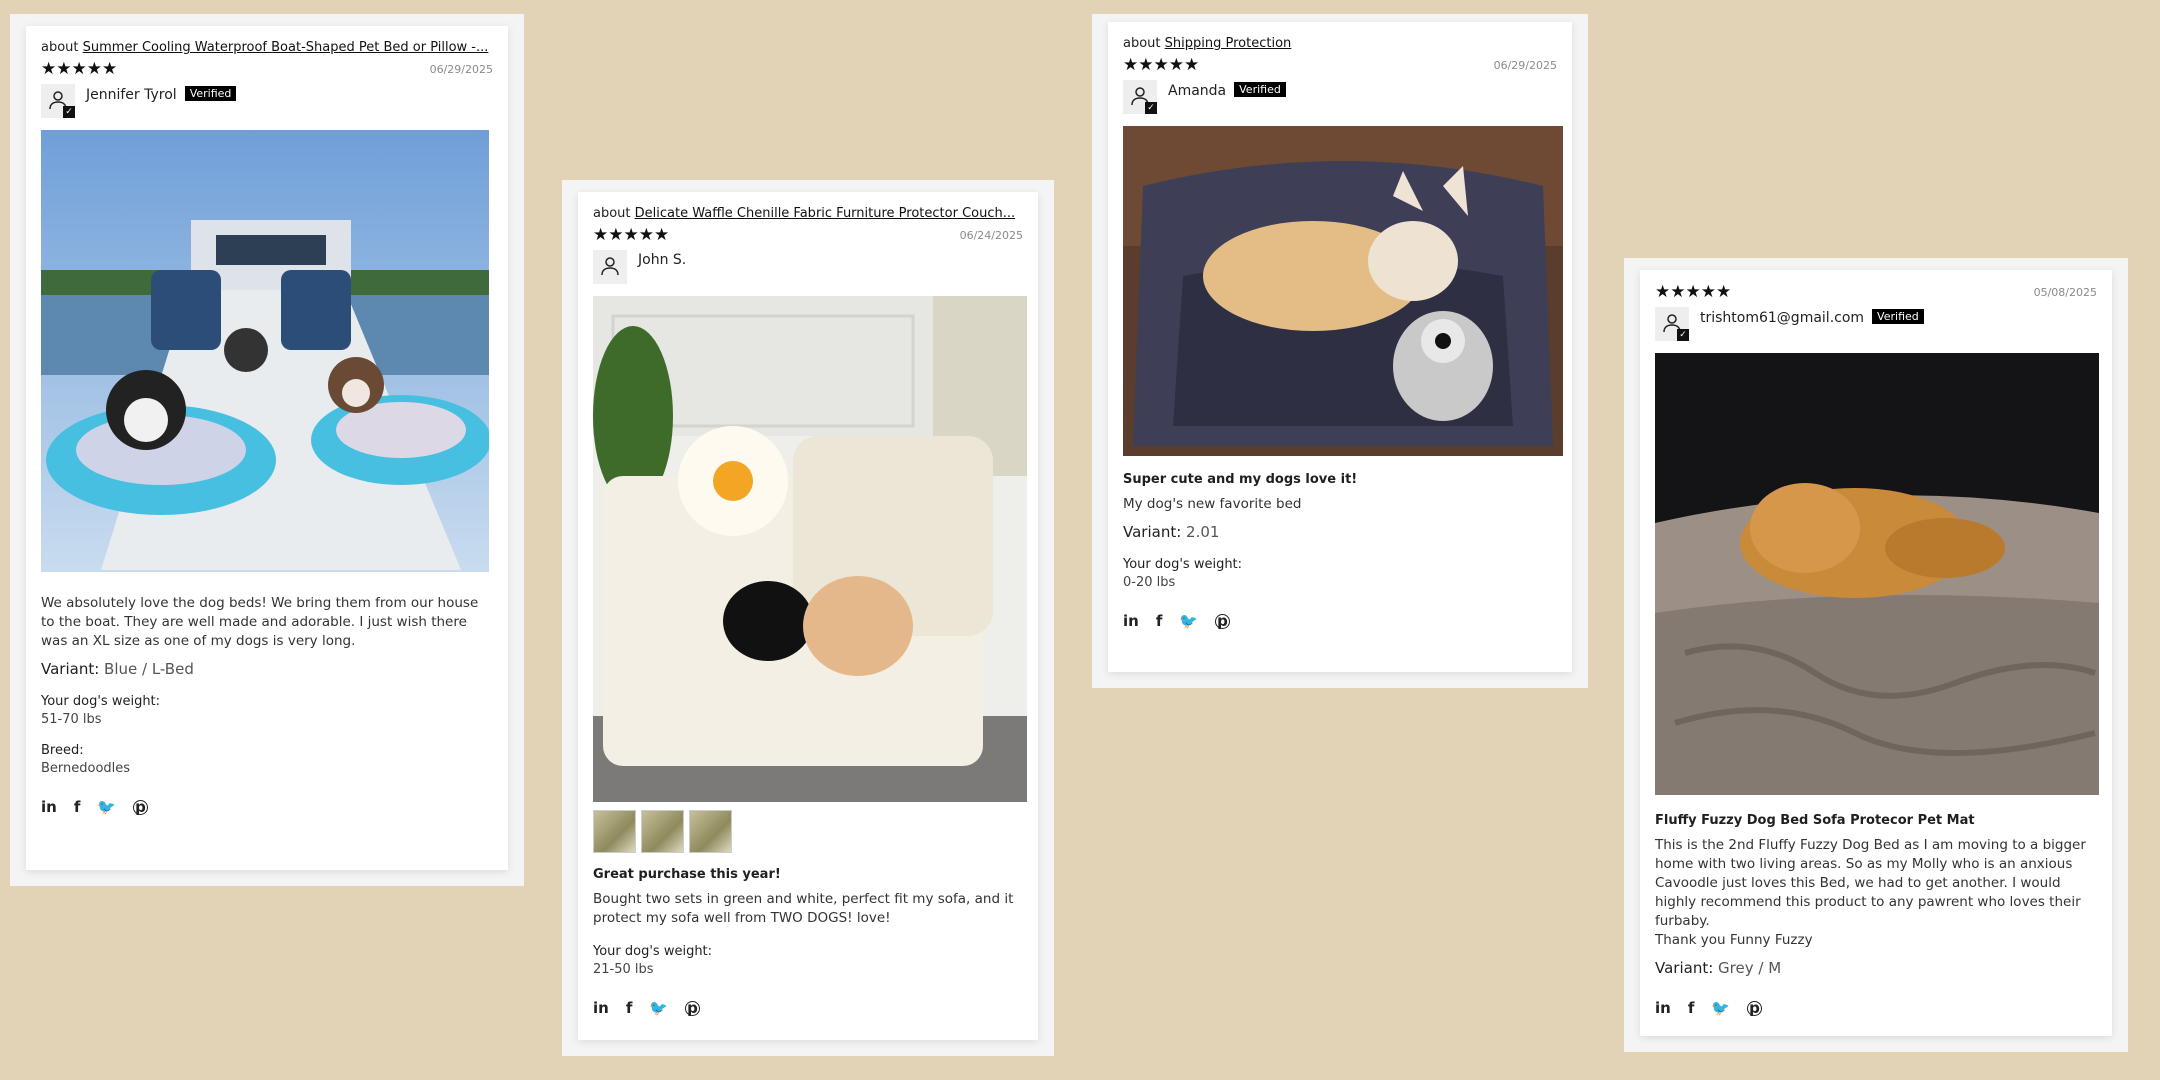  What do you see at coordinates (1149, 582) in the screenshot?
I see `weight-value: 0-20 lbs` at bounding box center [1149, 582].